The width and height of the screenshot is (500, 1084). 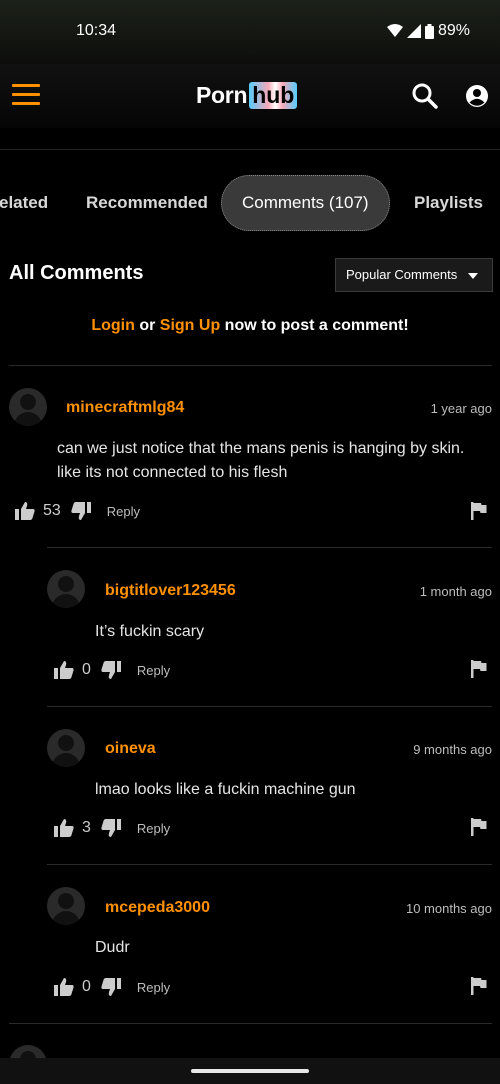 I want to click on comment-text: Dudr, so click(x=112, y=947).